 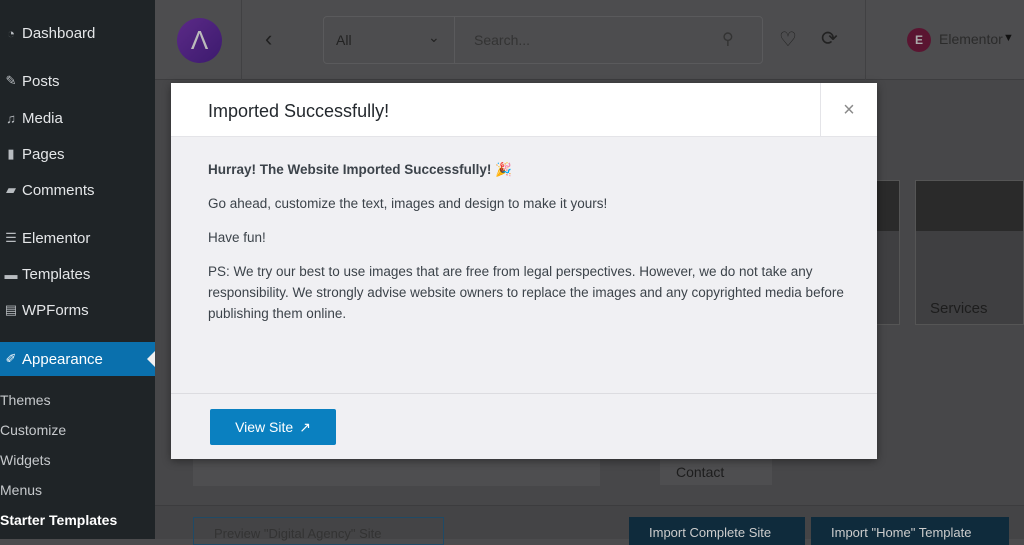 What do you see at coordinates (919, 40) in the screenshot?
I see `elementor-icon: E` at bounding box center [919, 40].